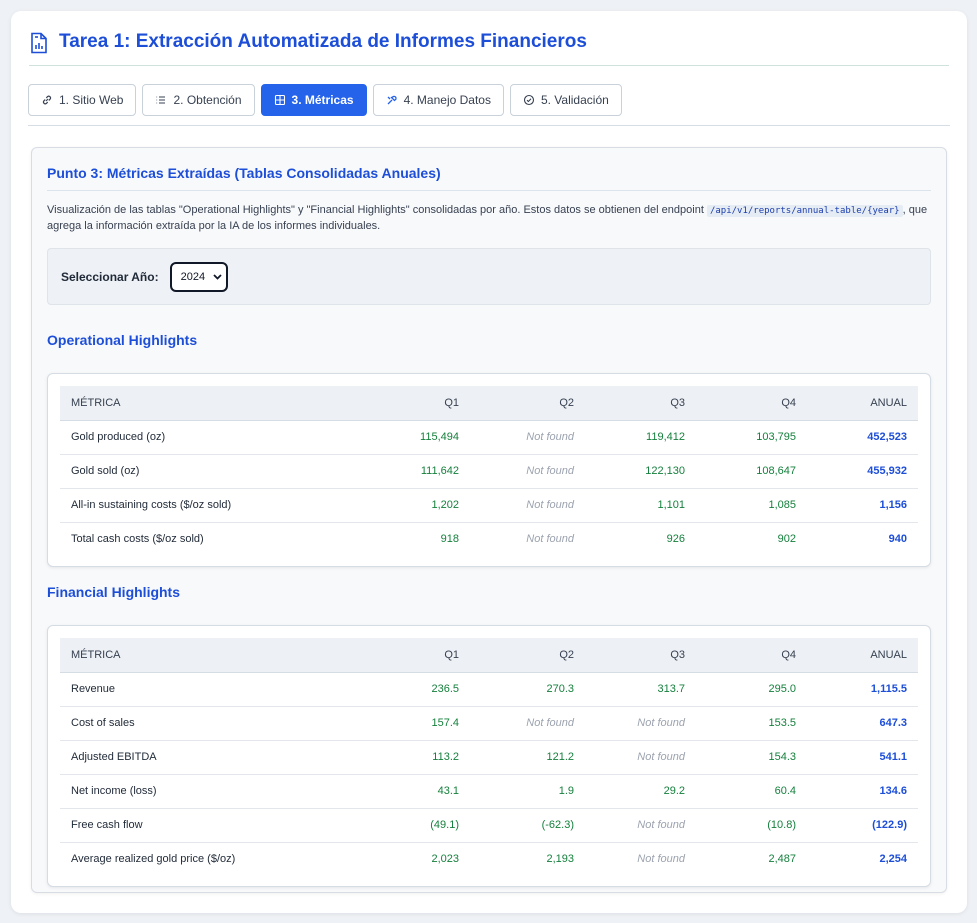  I want to click on tab-validacion: 5. Validación, so click(565, 100).